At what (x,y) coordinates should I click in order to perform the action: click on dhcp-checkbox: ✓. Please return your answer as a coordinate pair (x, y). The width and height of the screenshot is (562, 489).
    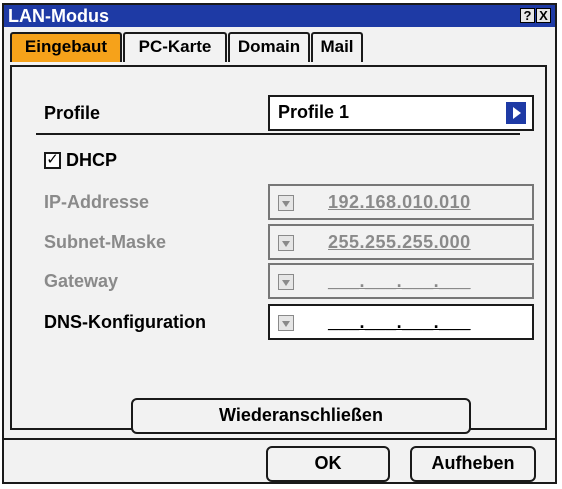
    Looking at the image, I should click on (52, 160).